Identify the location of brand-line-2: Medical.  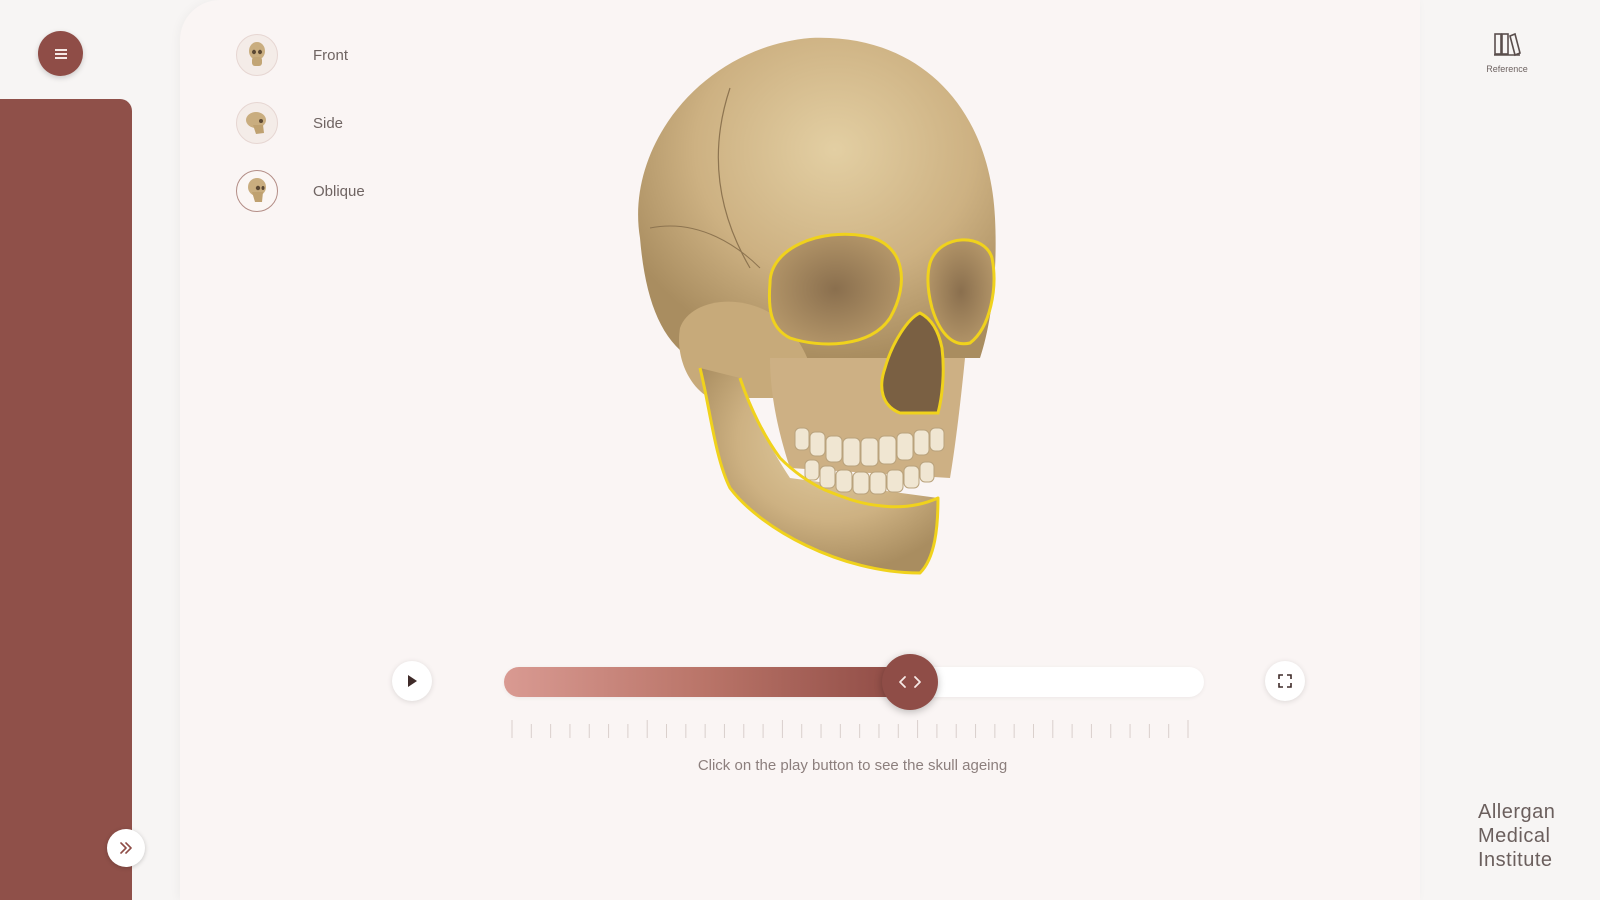
(1514, 836).